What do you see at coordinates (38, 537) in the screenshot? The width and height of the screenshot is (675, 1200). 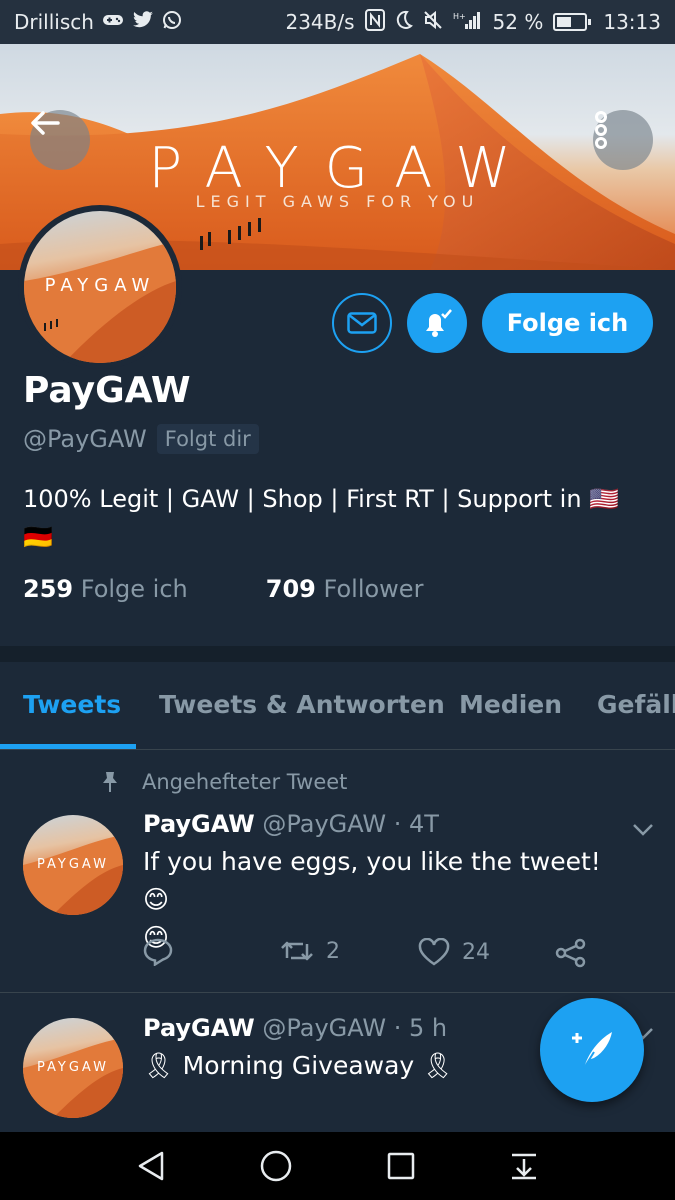 I see `bio-line: 🇩🇪` at bounding box center [38, 537].